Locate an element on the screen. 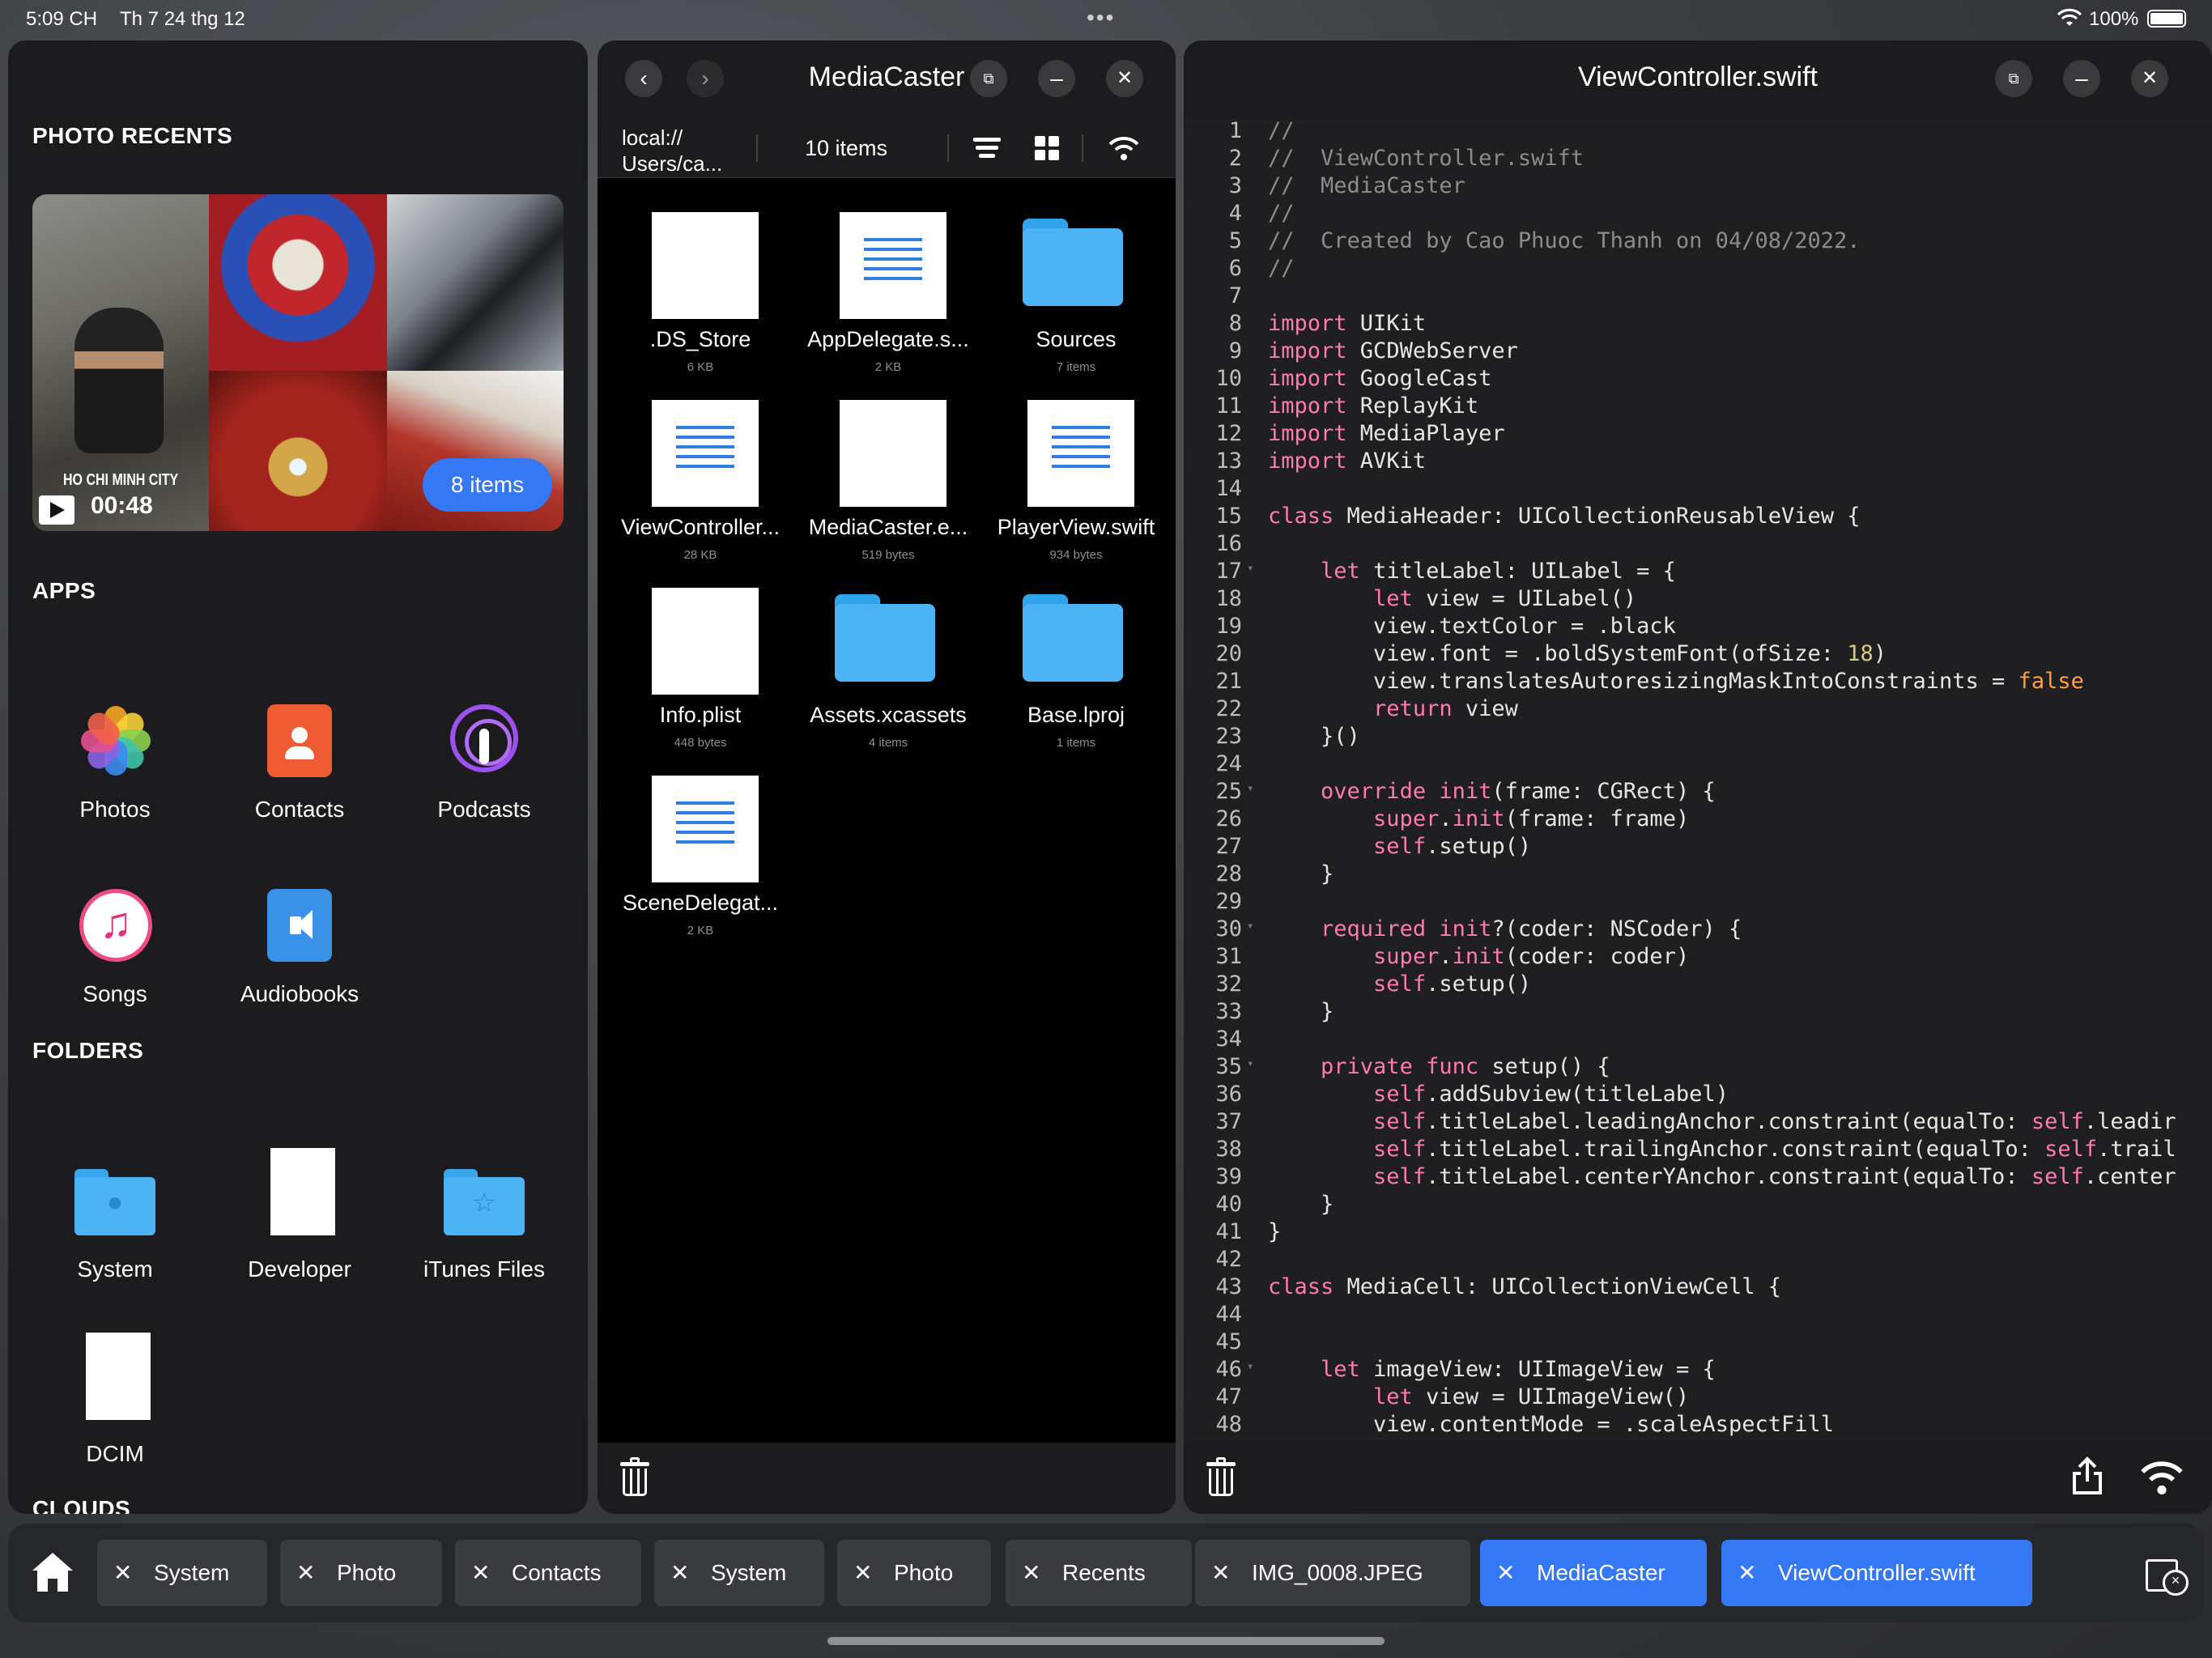 The image size is (2212, 1658). wifi-share-icon is located at coordinates (1124, 150).